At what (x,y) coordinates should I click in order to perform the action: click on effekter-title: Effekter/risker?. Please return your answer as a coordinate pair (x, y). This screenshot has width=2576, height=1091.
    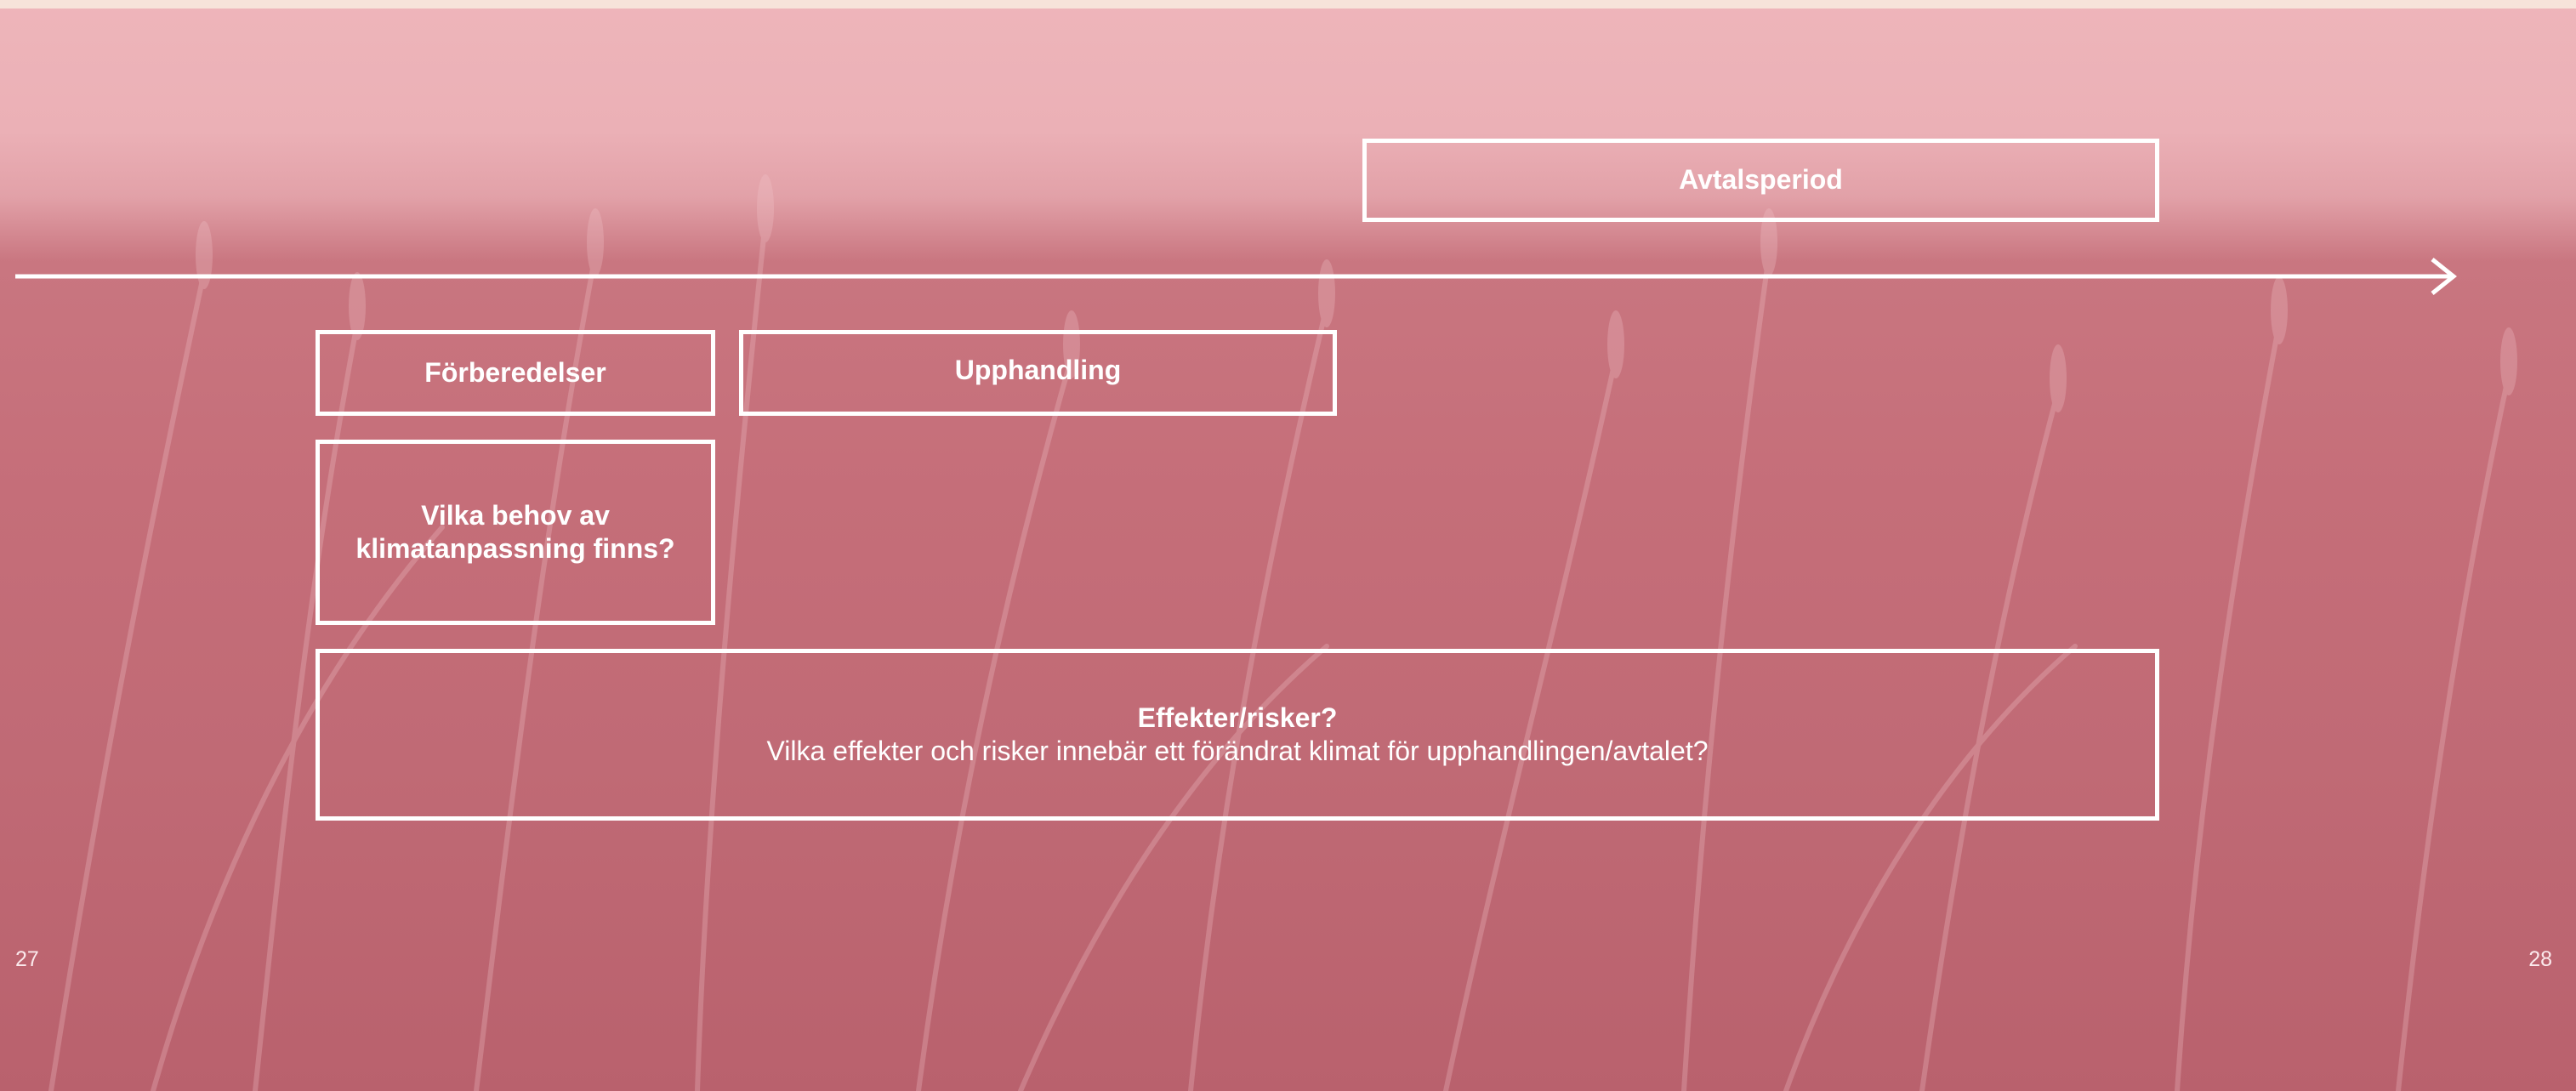
    Looking at the image, I should click on (1237, 717).